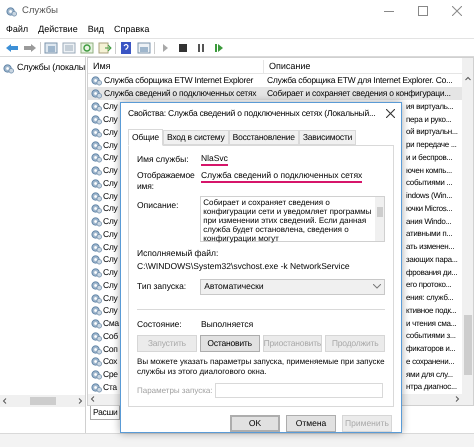 Image resolution: width=474 pixels, height=447 pixels. I want to click on column-header: Имя, so click(176, 67).